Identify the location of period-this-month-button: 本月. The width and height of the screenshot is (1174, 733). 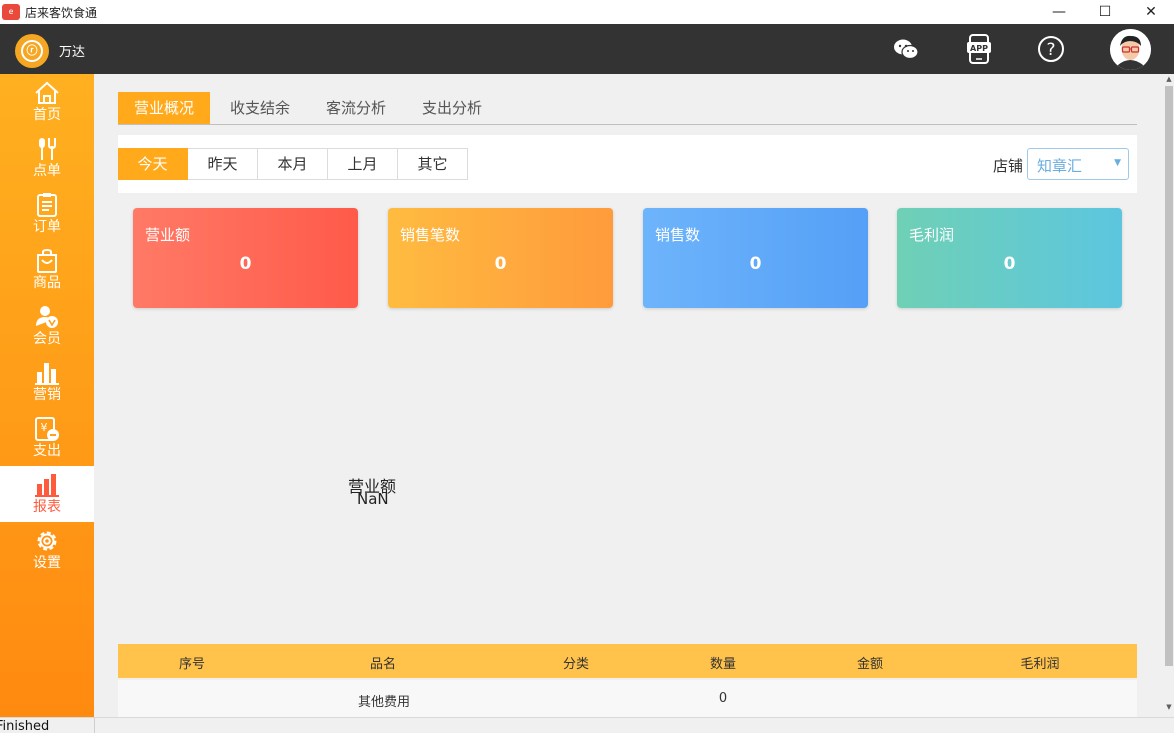
(293, 164).